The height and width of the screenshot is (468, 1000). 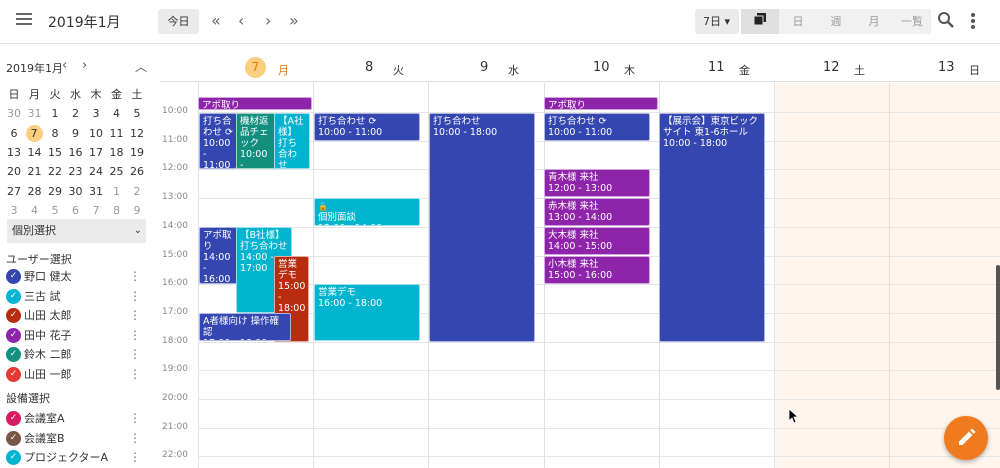 I want to click on event-mon_4: アポ取り 14:00 - 16:00, so click(x=219, y=255).